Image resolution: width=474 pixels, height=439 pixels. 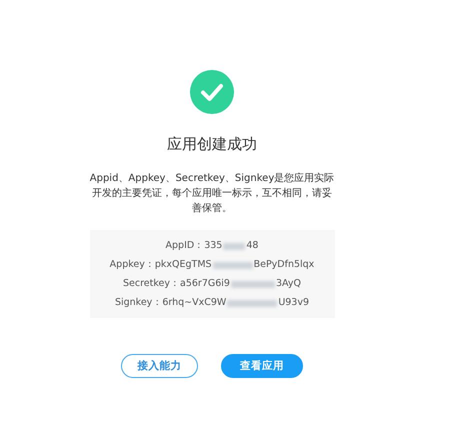 What do you see at coordinates (185, 246) in the screenshot?
I see `credential-label: AppID：` at bounding box center [185, 246].